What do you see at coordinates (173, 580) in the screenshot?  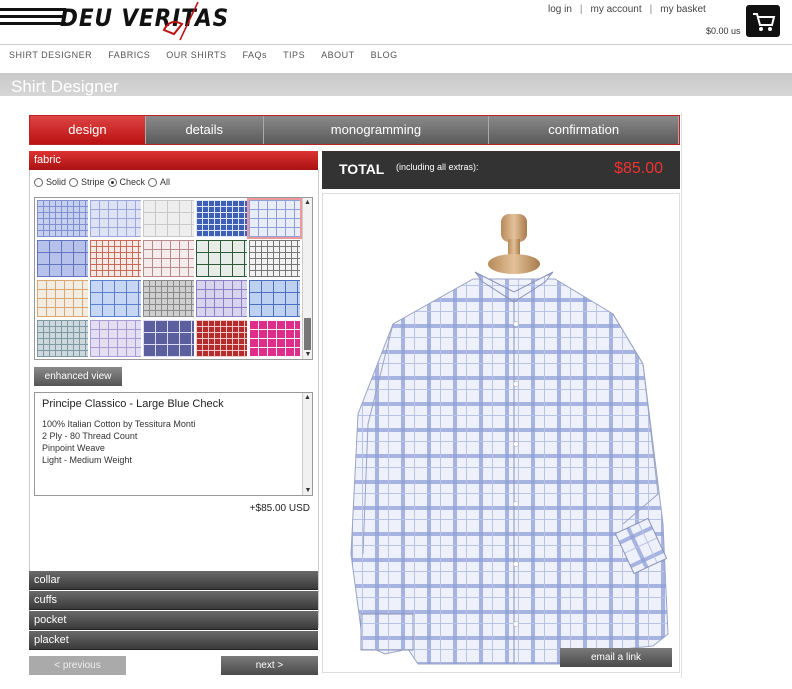 I see `section-collar: collar` at bounding box center [173, 580].